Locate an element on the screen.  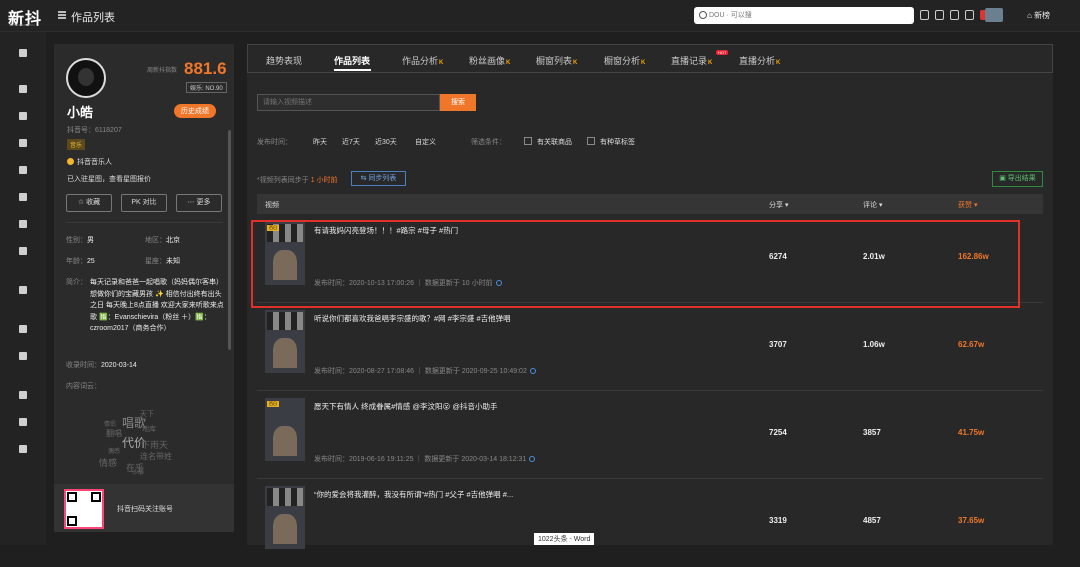
headset-icon is located at coordinates (969, 15).